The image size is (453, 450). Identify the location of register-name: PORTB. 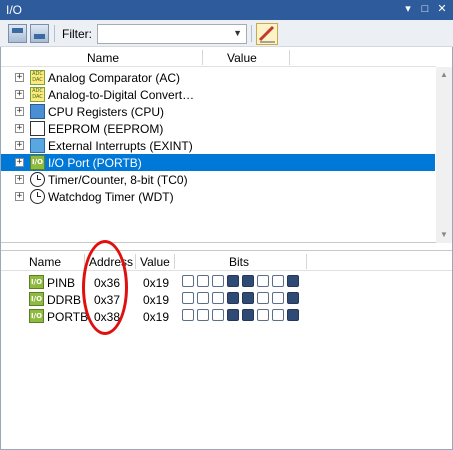
(68, 317).